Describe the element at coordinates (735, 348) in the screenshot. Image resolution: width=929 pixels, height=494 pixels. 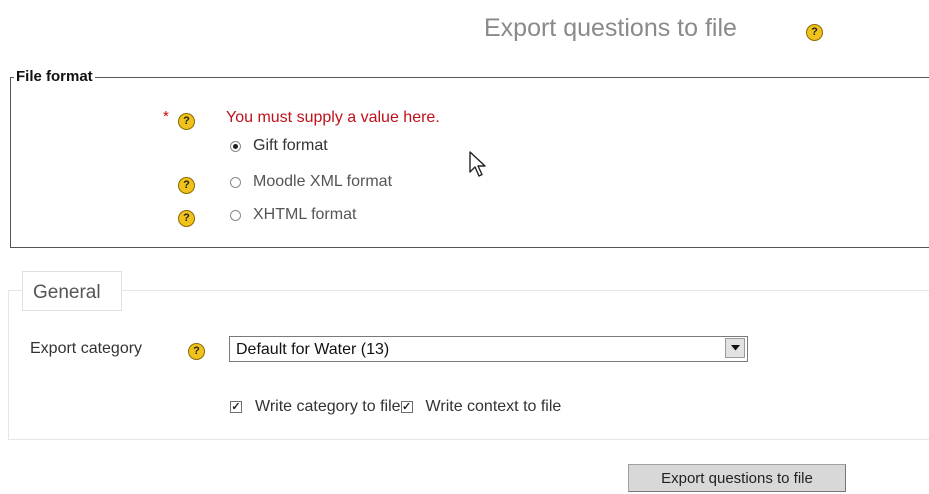
I see `chevron-down-icon` at that location.